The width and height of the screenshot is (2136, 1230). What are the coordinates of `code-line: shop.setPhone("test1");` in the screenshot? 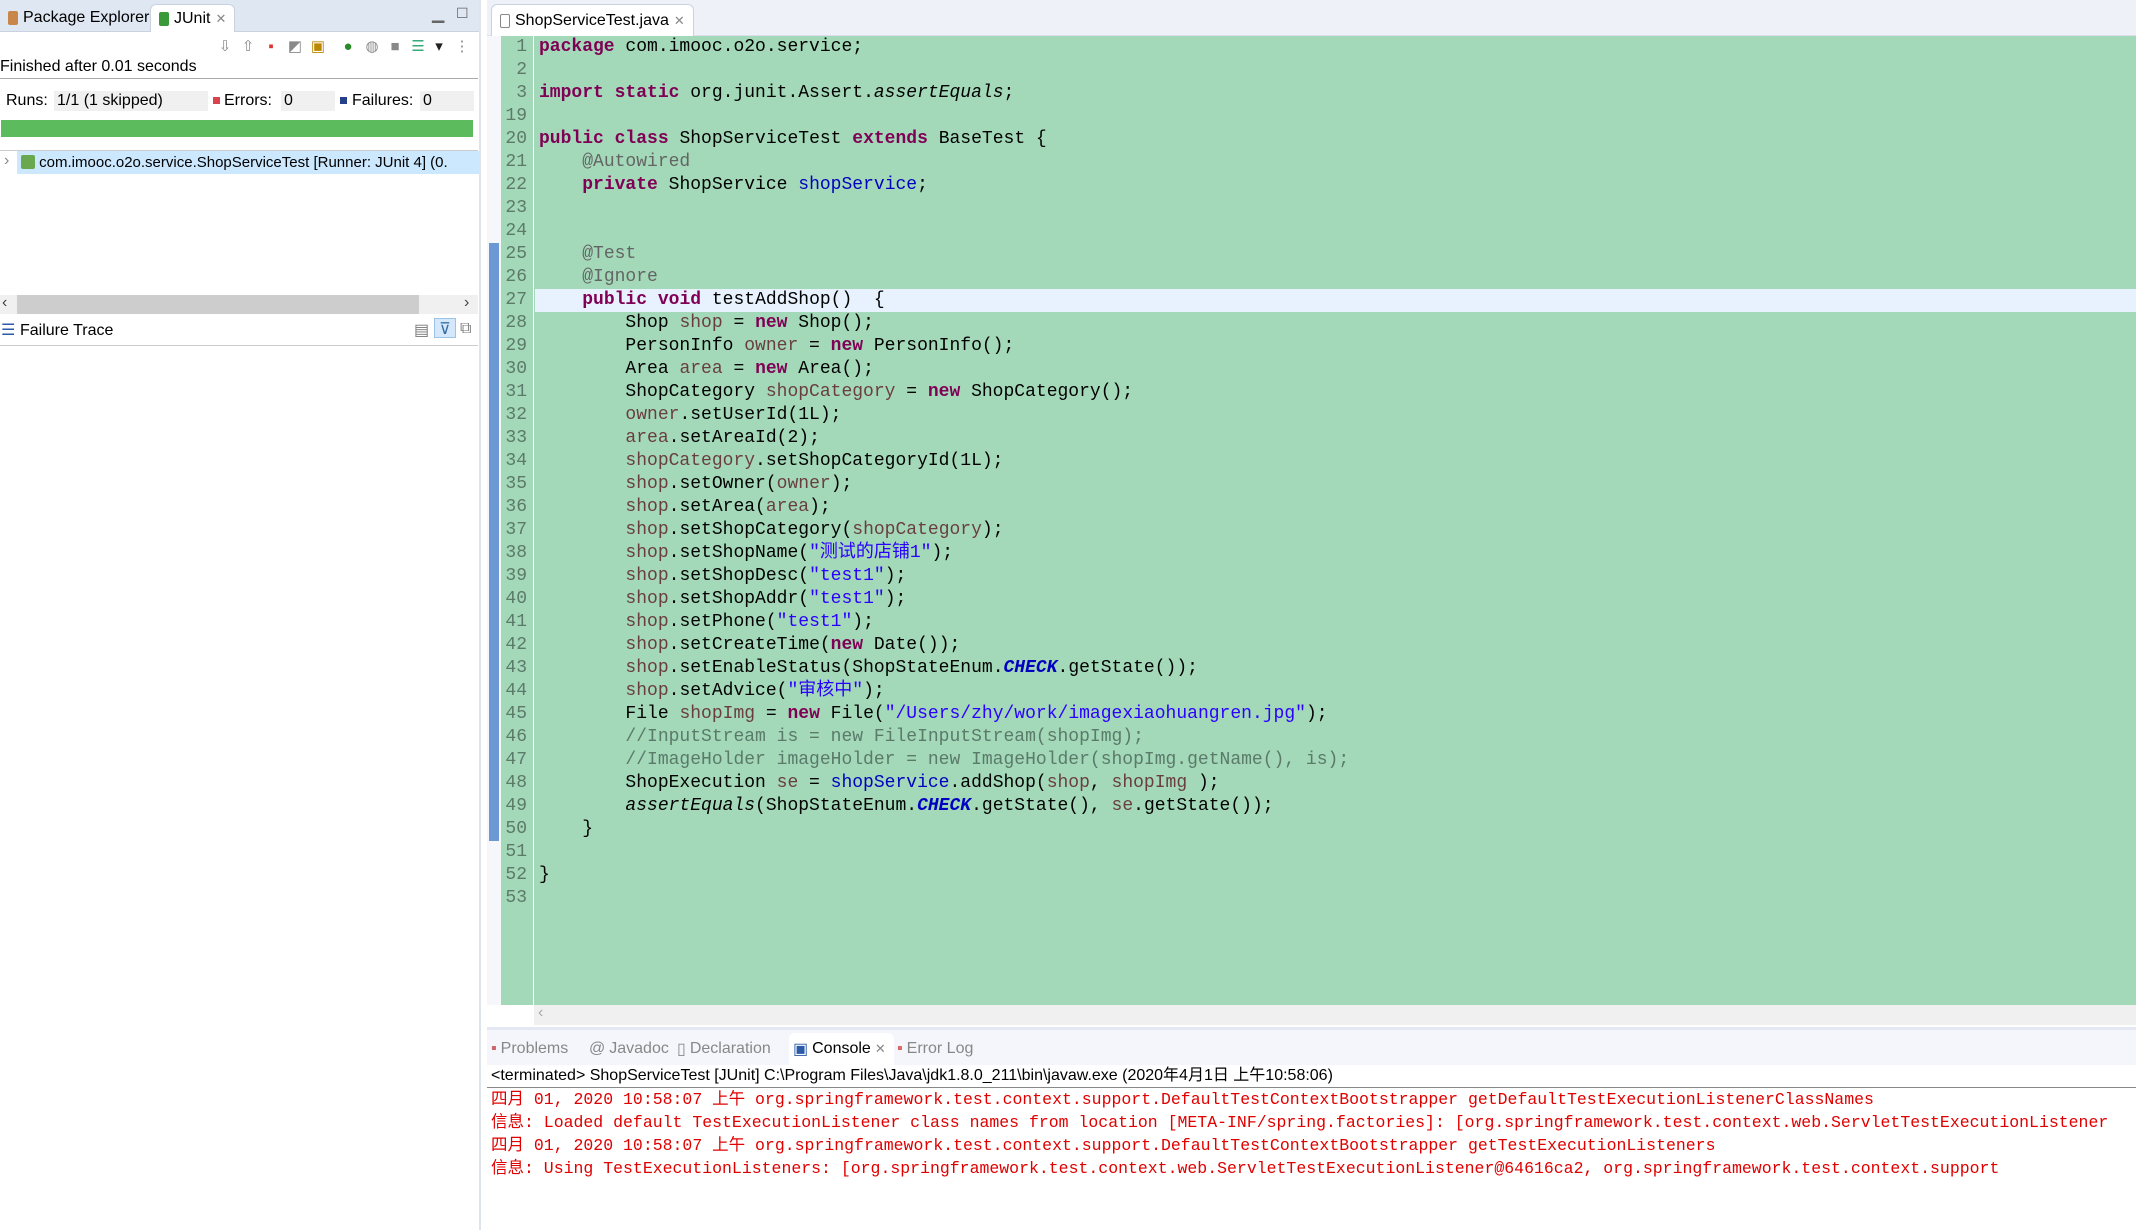 It's located at (1335, 622).